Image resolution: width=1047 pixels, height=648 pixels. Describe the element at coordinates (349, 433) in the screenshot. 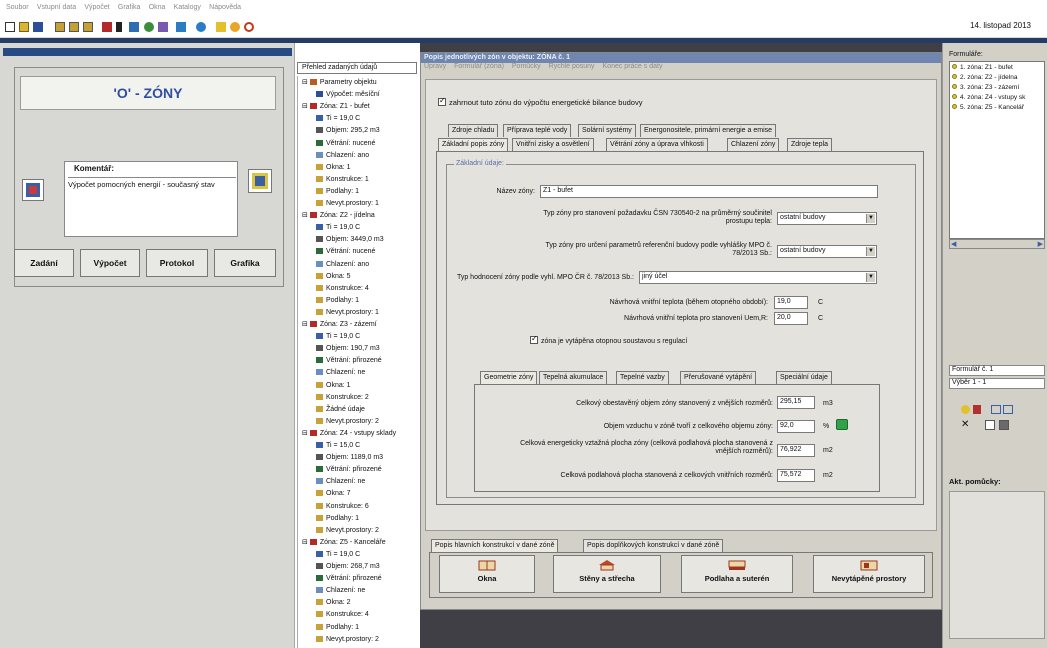

I see `tree-node: ⊟ Zóna: Z4 - vstupy sklady` at that location.